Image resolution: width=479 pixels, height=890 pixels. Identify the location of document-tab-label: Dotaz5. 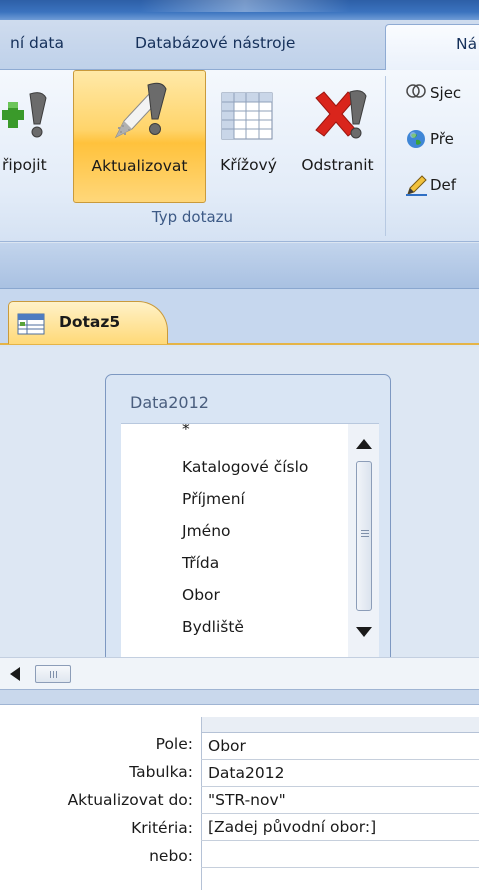
(90, 322).